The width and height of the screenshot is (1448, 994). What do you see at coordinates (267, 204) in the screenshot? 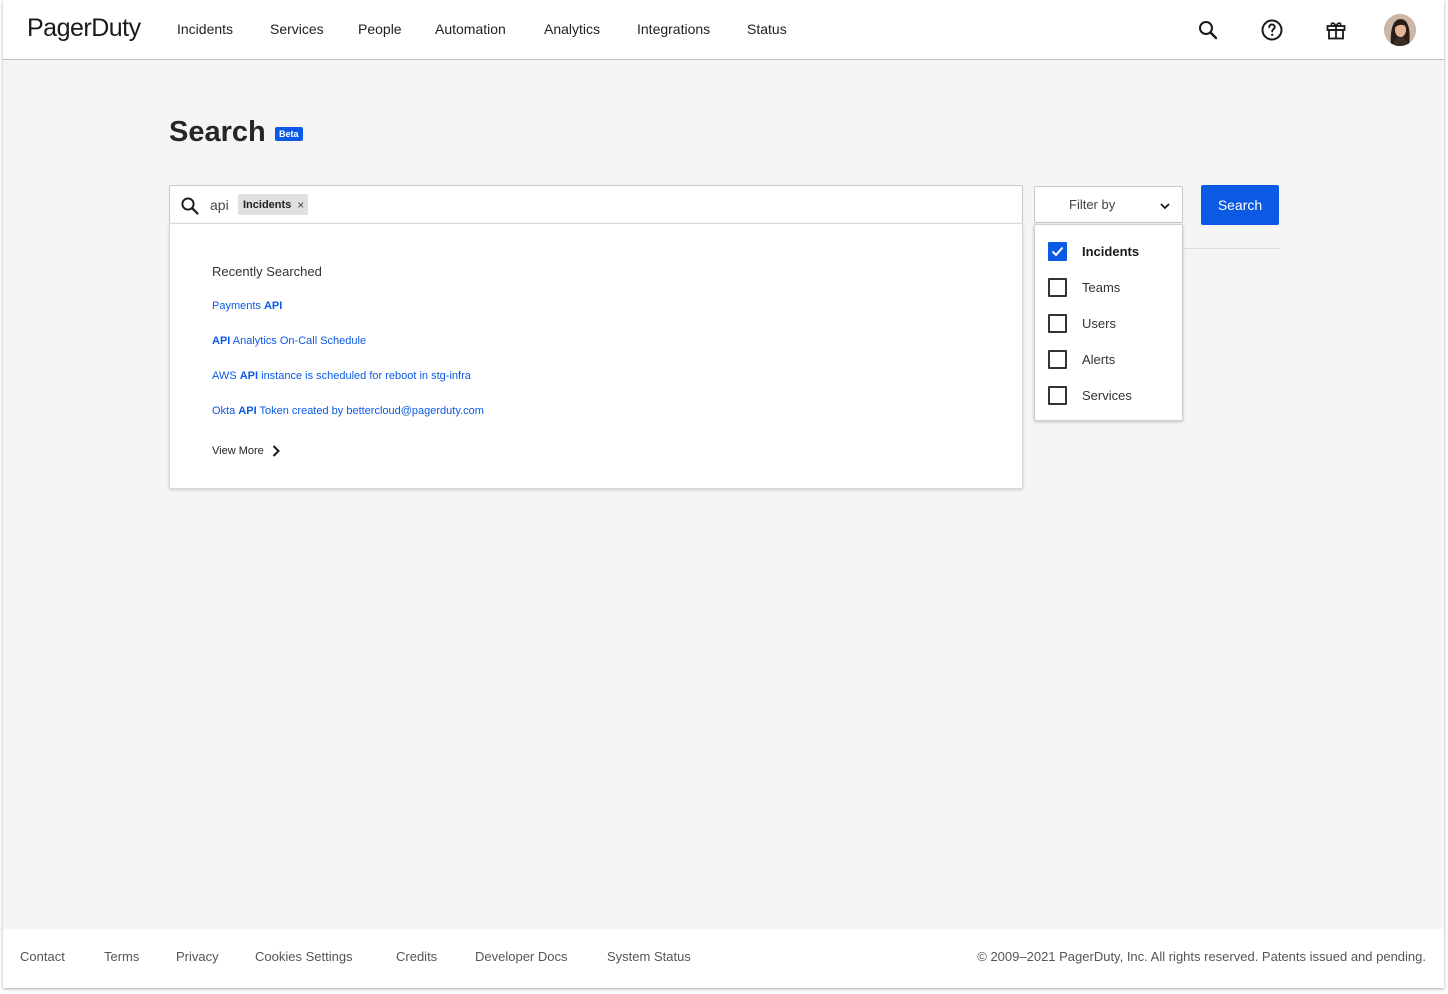
I see `filter-chip-label: Incidents` at bounding box center [267, 204].